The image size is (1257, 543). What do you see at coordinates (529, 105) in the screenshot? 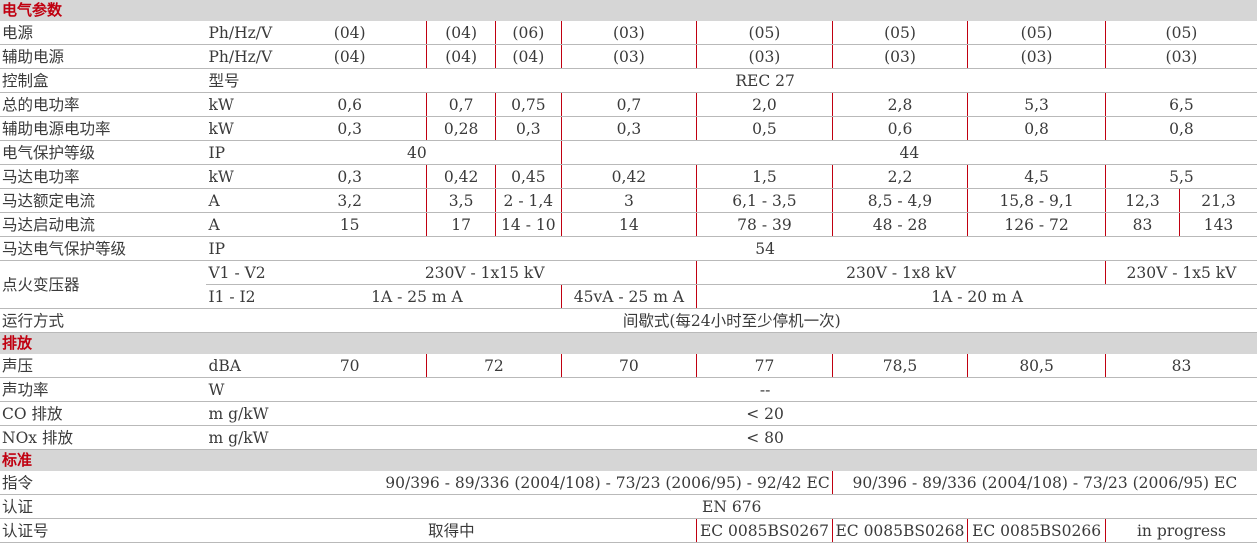
I see `cell: 0,75` at bounding box center [529, 105].